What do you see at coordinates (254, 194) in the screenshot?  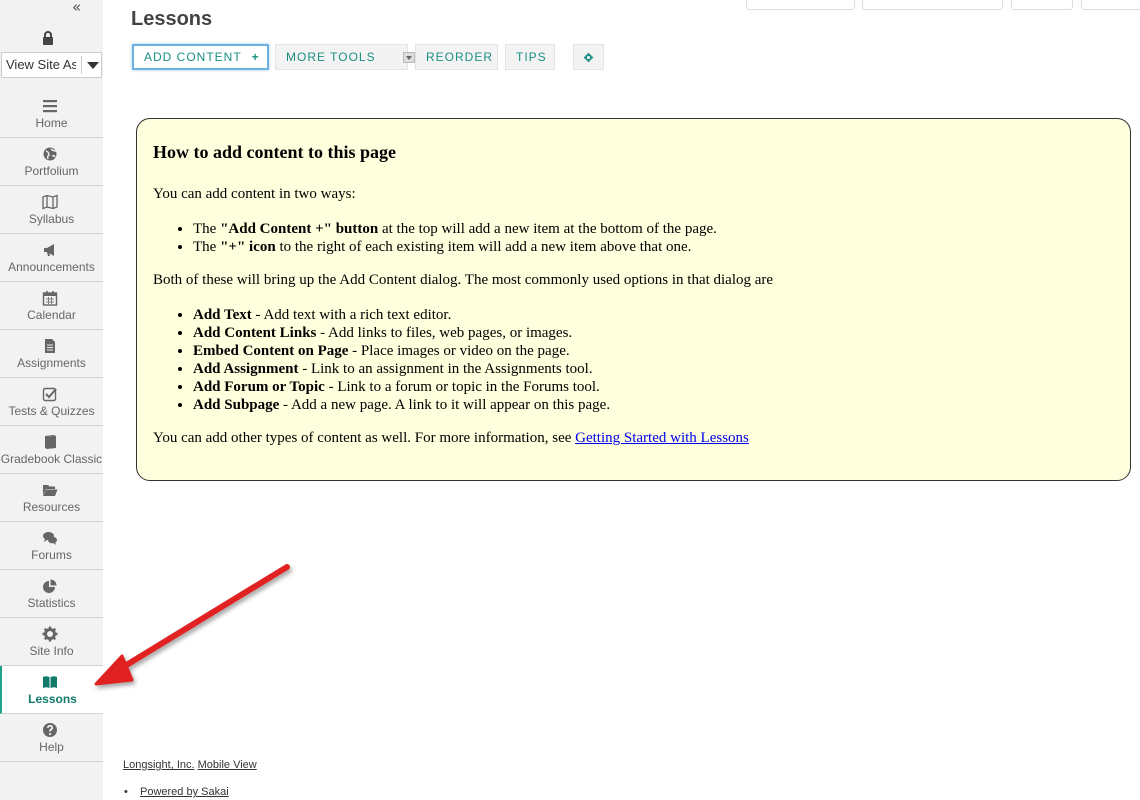 I see `help-intro: You can add content in two ways:` at bounding box center [254, 194].